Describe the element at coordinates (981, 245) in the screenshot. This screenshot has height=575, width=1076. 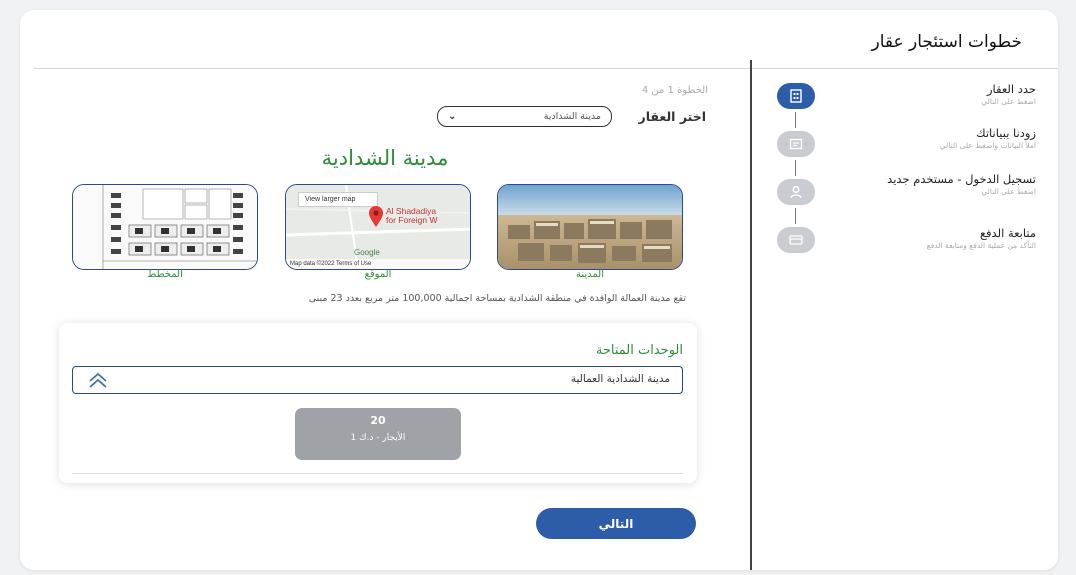
I see `step-subtitle: التأكد من عملية الدفع ومتابعة الدفع` at that location.